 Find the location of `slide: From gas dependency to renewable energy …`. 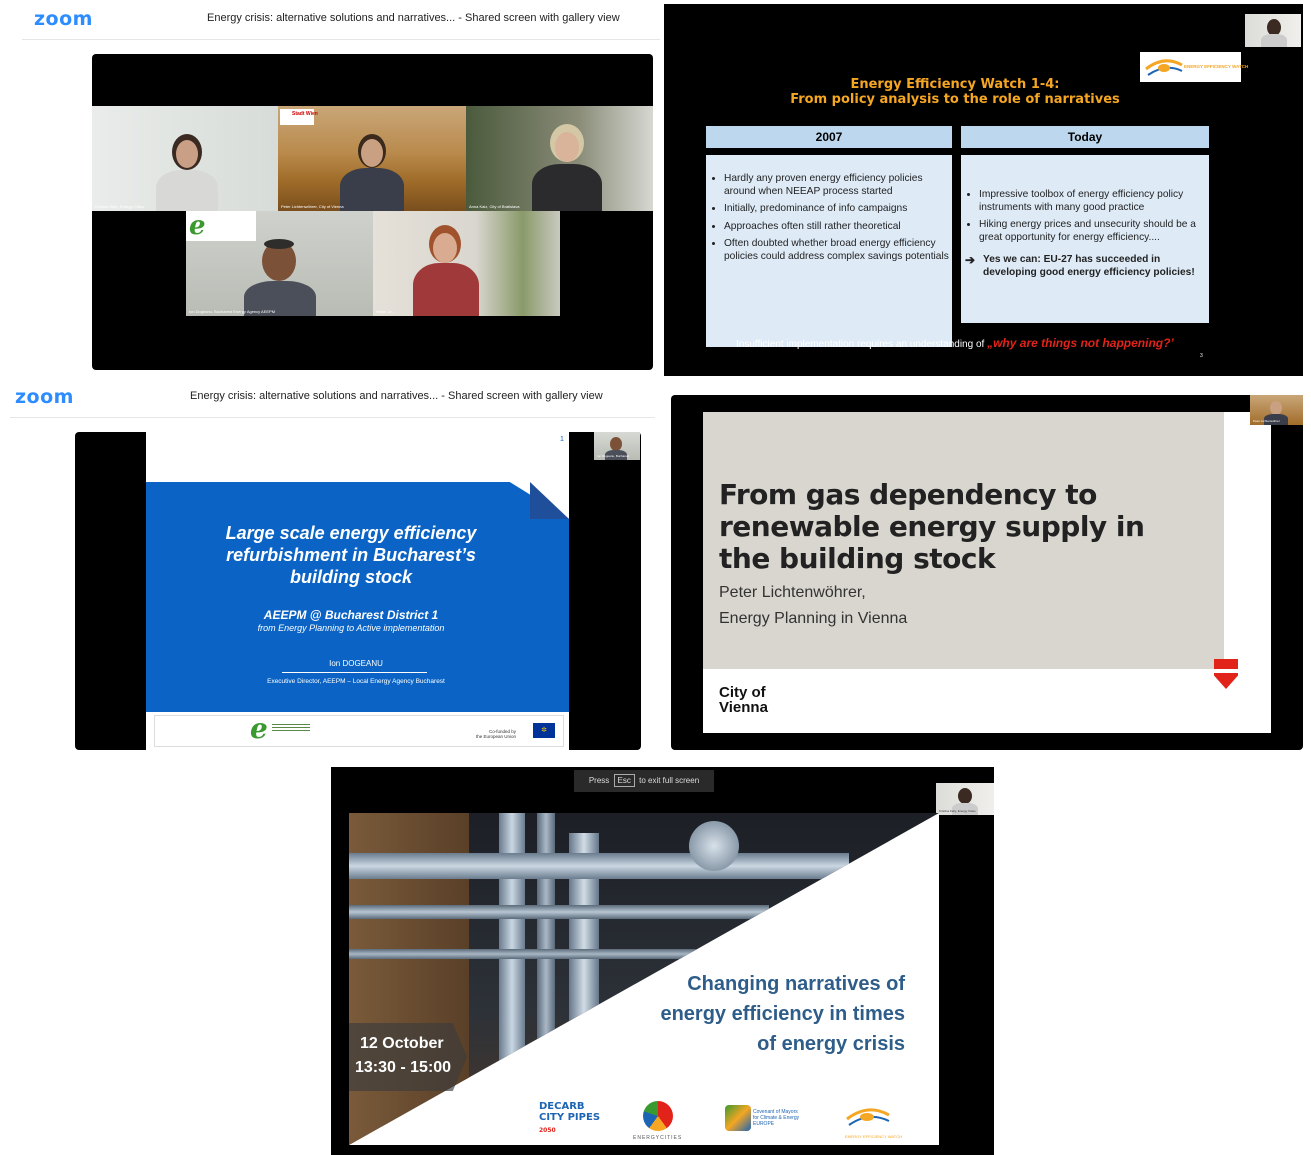

slide: From gas dependency to renewable energy … is located at coordinates (987, 572).